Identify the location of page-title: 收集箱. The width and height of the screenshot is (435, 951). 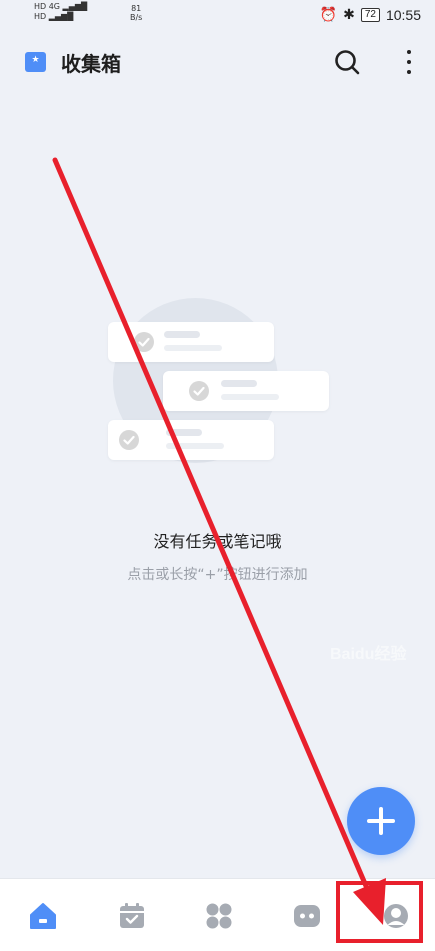
(91, 64).